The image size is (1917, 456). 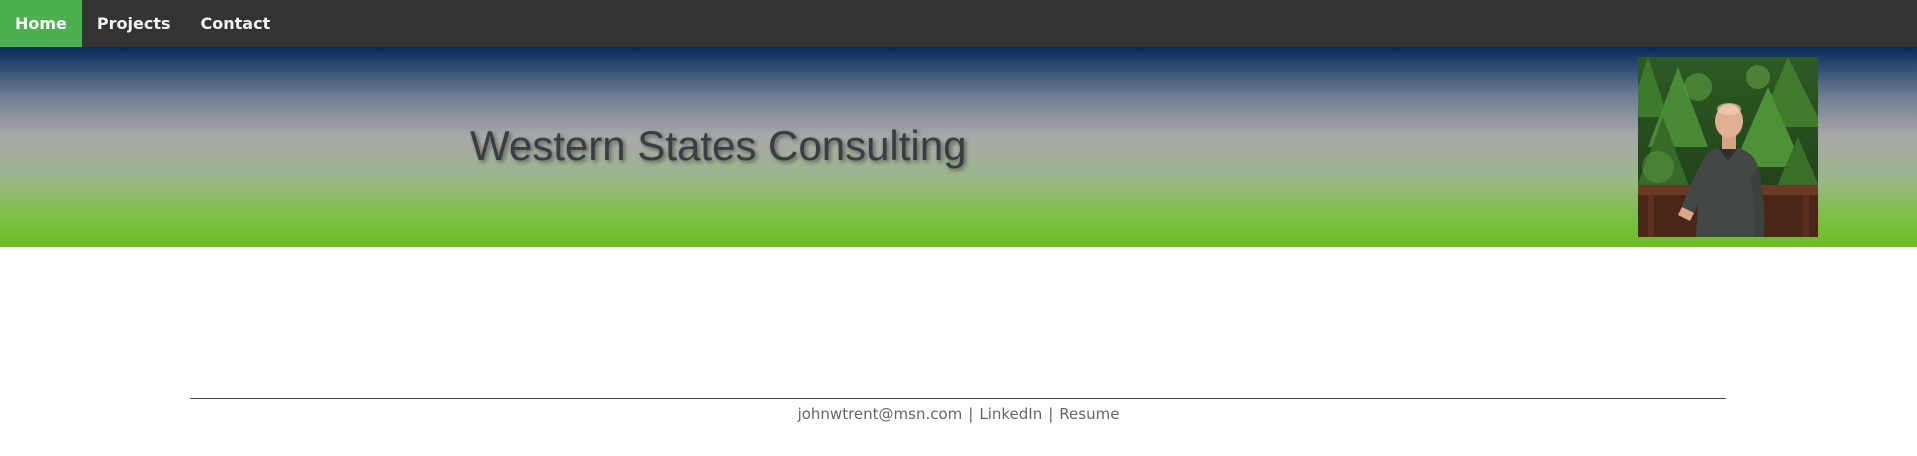 What do you see at coordinates (958, 23) in the screenshot?
I see `top-navigation: Home Projects Contact` at bounding box center [958, 23].